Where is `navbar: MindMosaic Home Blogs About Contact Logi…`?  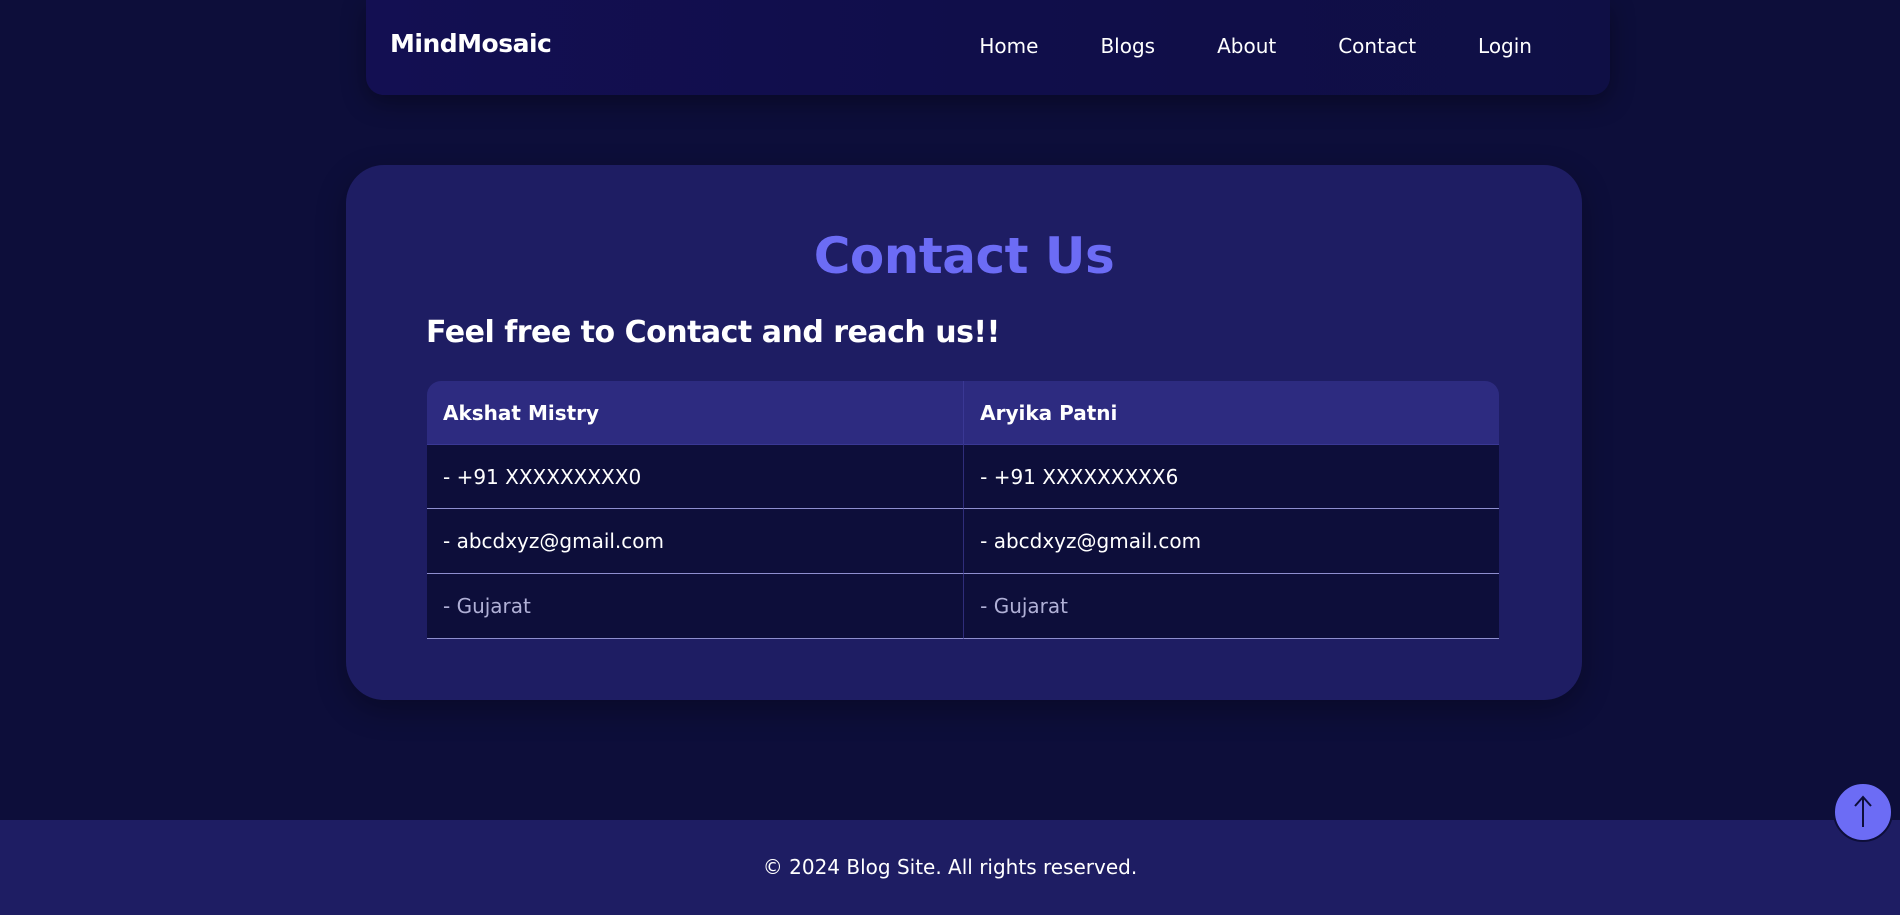 navbar: MindMosaic Home Blogs About Contact Logi… is located at coordinates (988, 47).